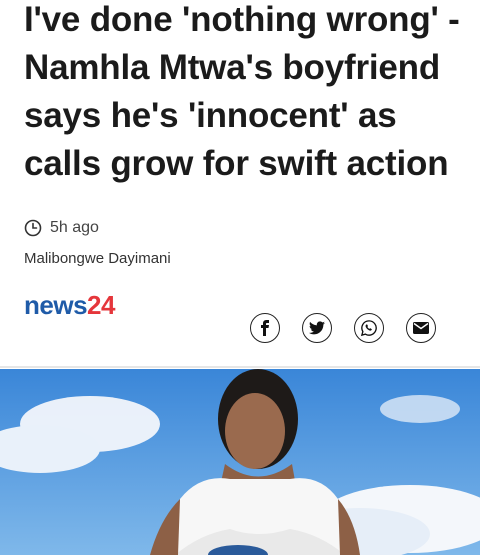  Describe the element at coordinates (56, 305) in the screenshot. I see `logo-news-text: news` at that location.